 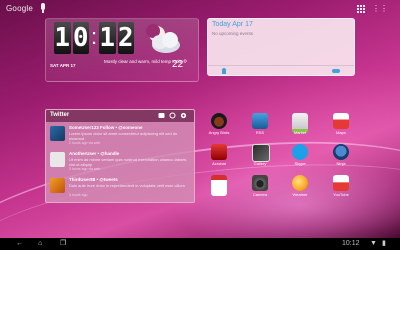 I want to click on settings-icon, so click(x=183, y=115).